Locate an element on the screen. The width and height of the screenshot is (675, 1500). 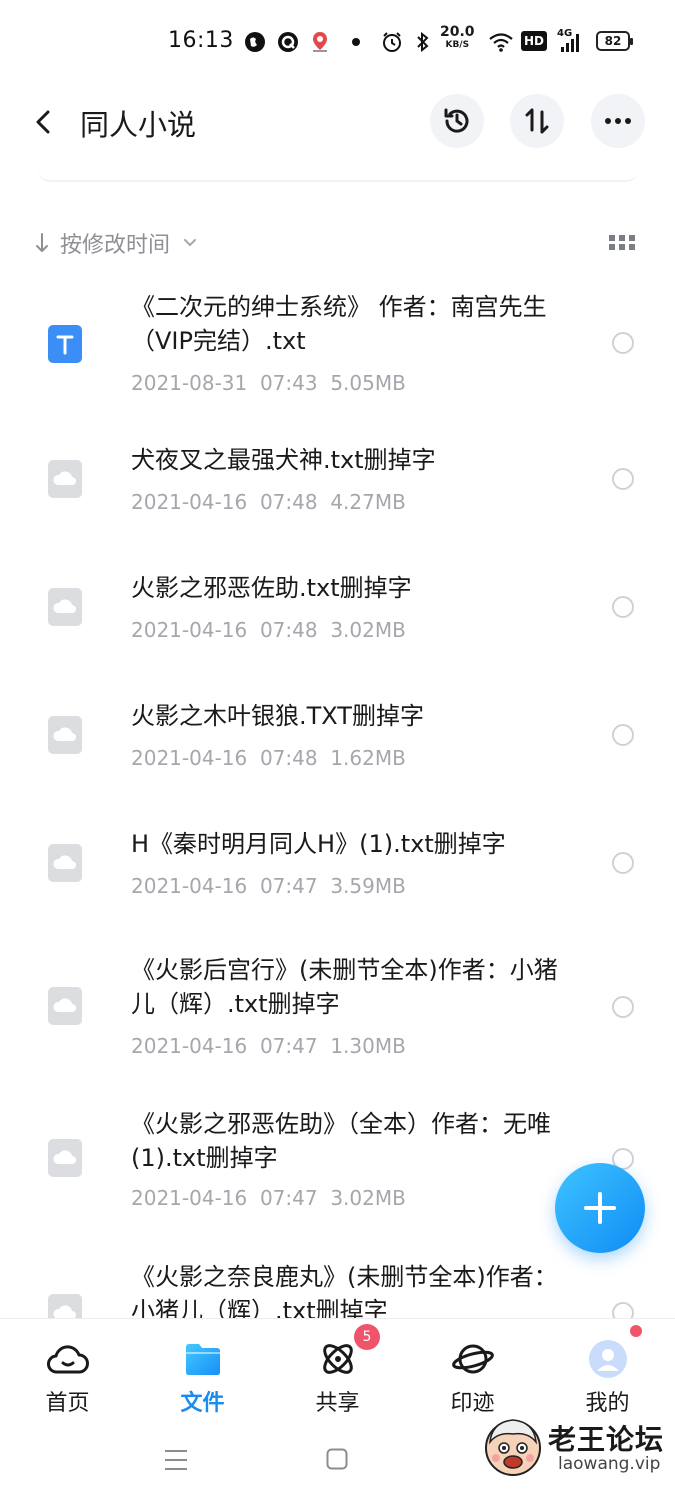
history-button is located at coordinates (457, 121).